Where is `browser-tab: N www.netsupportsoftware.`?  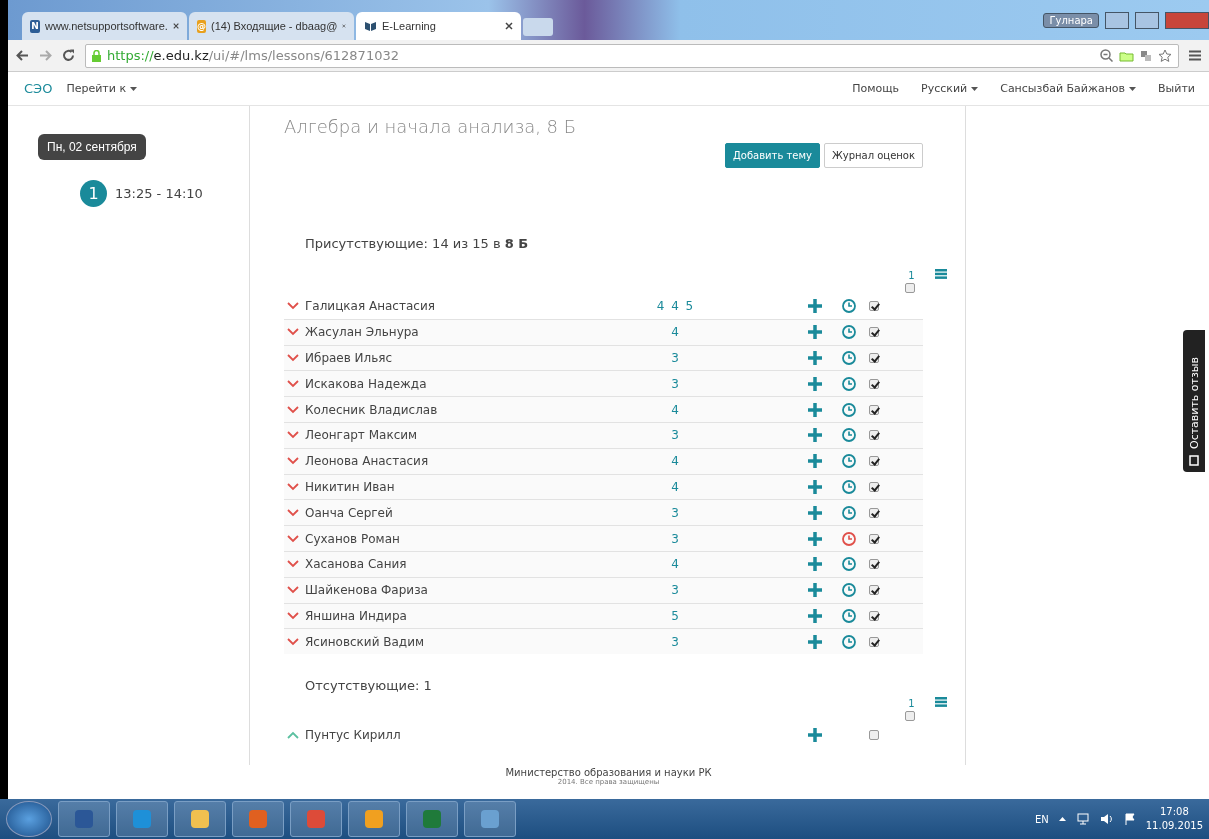
browser-tab: N www.netsupportsoftware. is located at coordinates (104, 26).